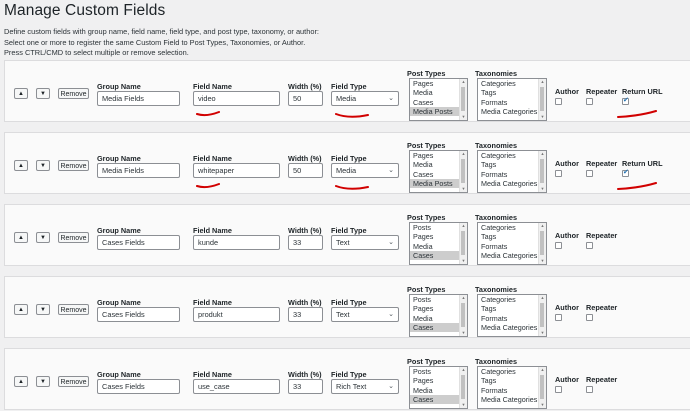 This screenshot has width=690, height=411. I want to click on group-name-input: Media Fields, so click(138, 98).